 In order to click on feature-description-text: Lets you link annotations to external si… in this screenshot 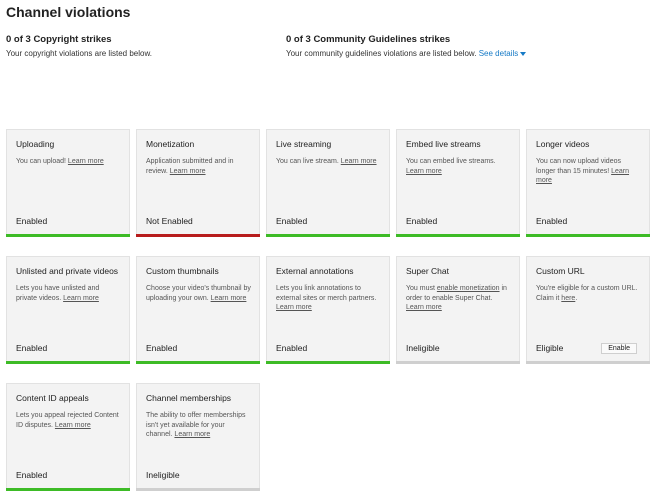, I will do `click(326, 293)`.